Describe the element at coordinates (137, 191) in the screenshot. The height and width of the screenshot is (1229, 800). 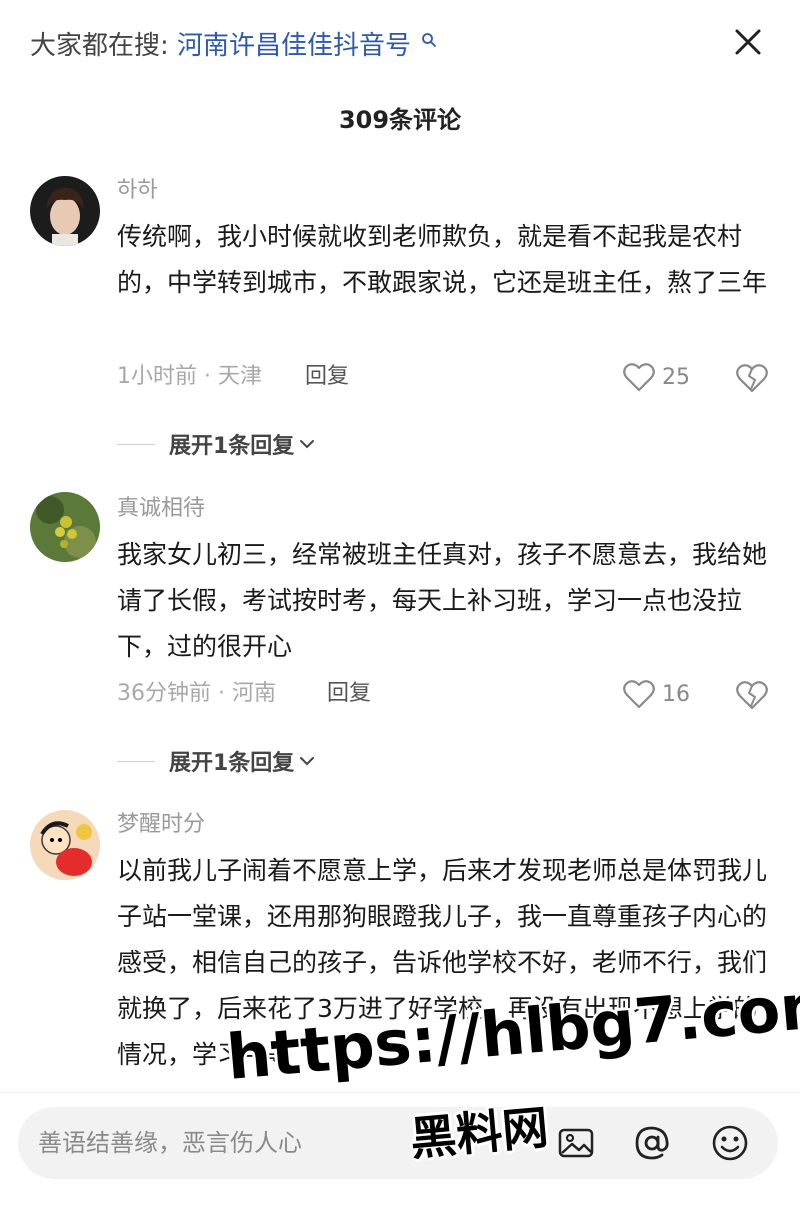
I see `comment-username: 하하` at that location.